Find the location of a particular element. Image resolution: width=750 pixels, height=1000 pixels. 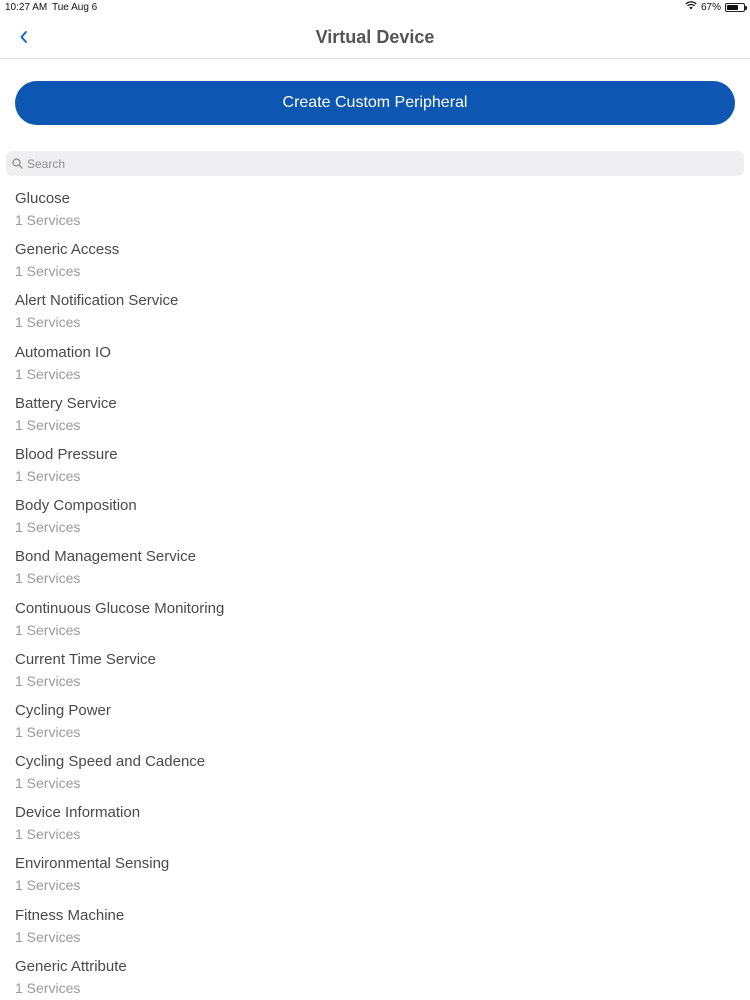

list-item: Bond Management Service 1 Services is located at coordinates (375, 572).